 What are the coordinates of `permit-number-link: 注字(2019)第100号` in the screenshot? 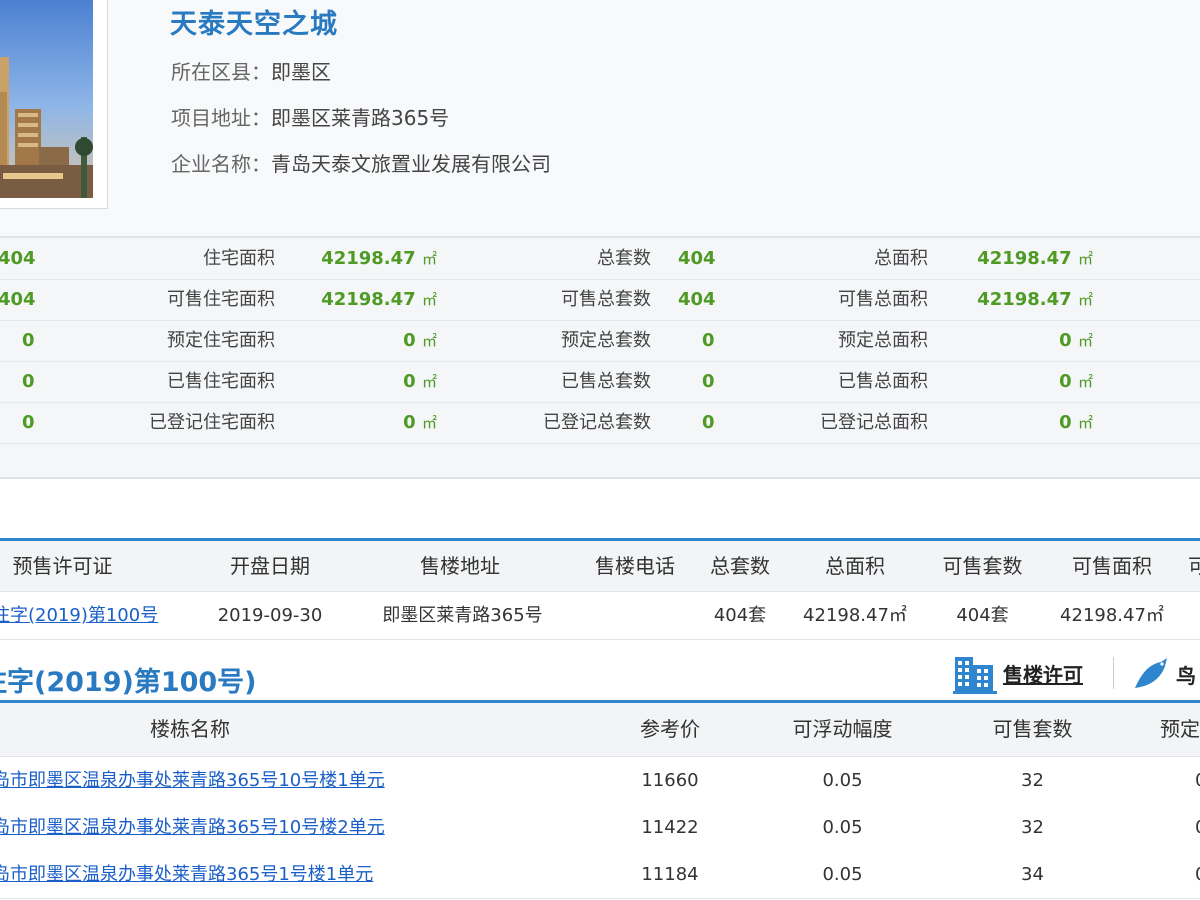 It's located at (79, 615).